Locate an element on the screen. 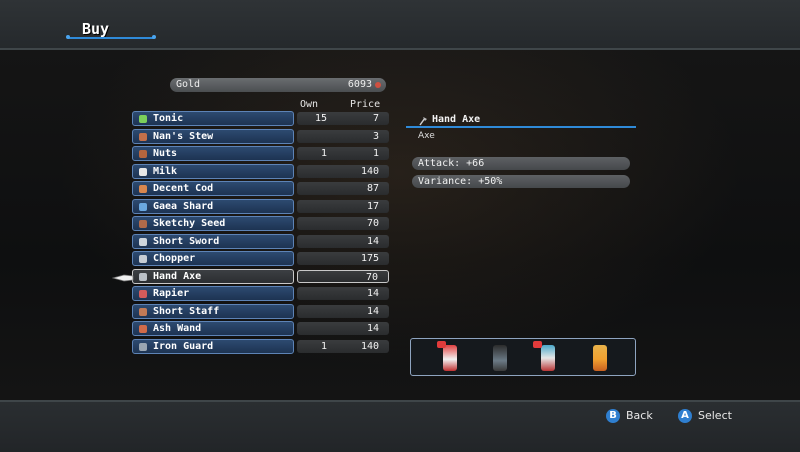  shop-item-row-selected: Hand Axe 70 is located at coordinates (261, 276).